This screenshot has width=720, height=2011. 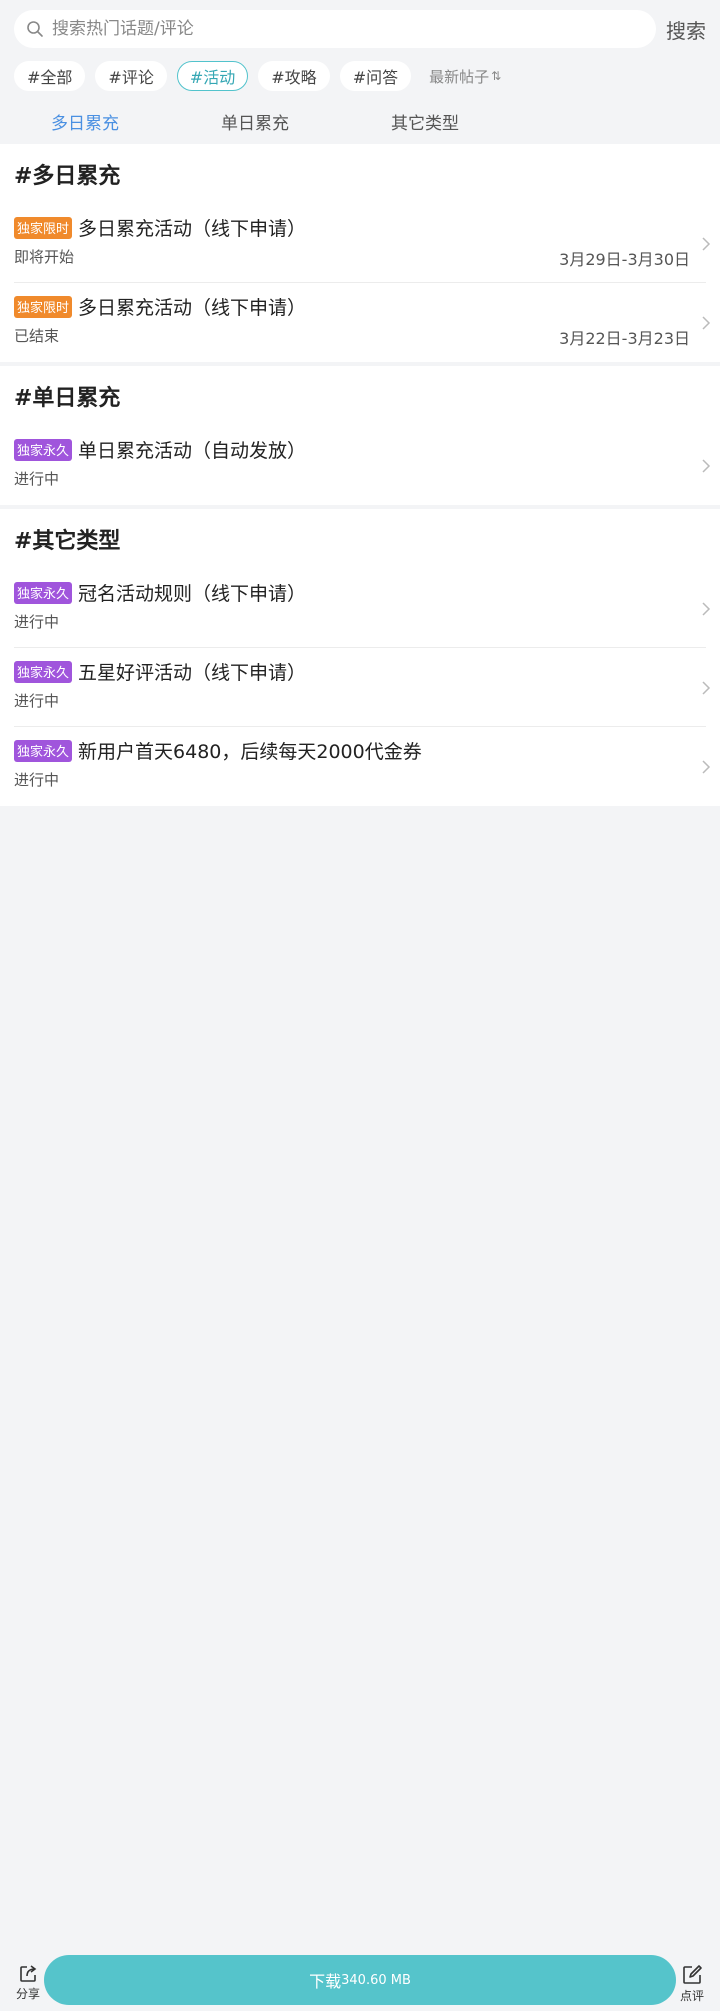 What do you see at coordinates (67, 176) in the screenshot?
I see `section-title: #多日累充` at bounding box center [67, 176].